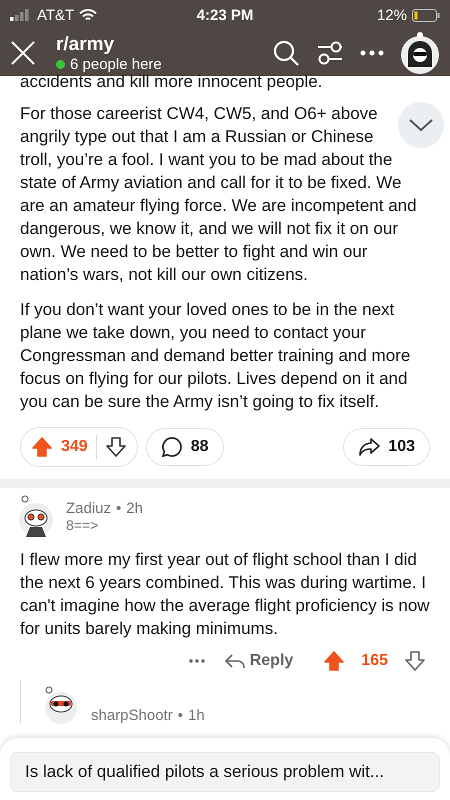  I want to click on comment-age: 1h, so click(196, 715).